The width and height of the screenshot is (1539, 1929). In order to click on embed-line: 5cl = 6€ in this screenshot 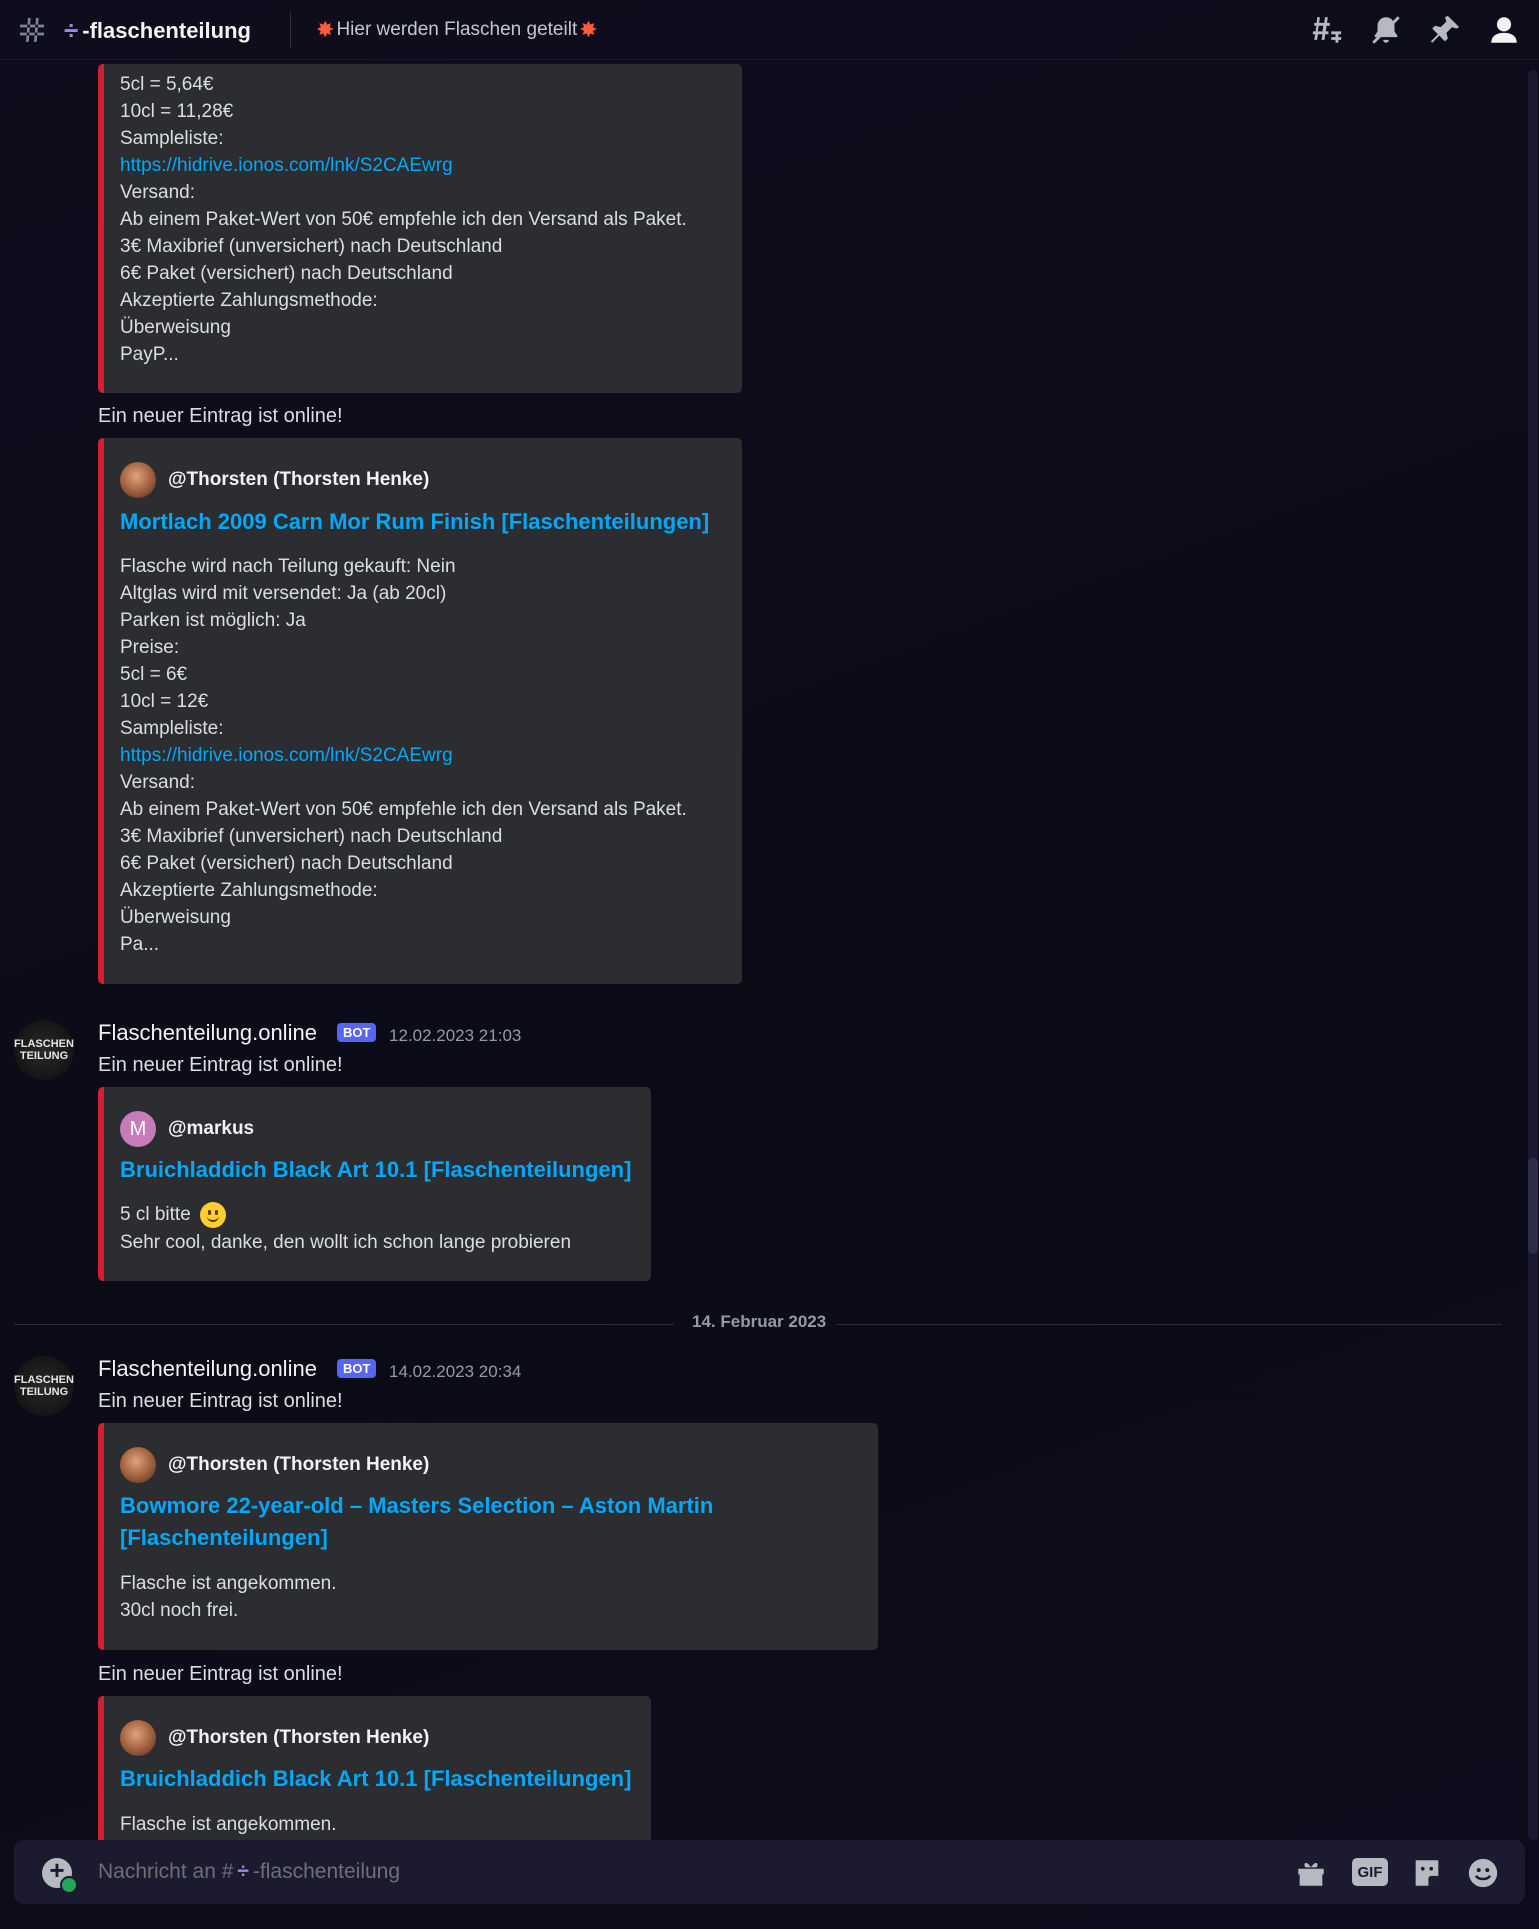, I will do `click(154, 674)`.